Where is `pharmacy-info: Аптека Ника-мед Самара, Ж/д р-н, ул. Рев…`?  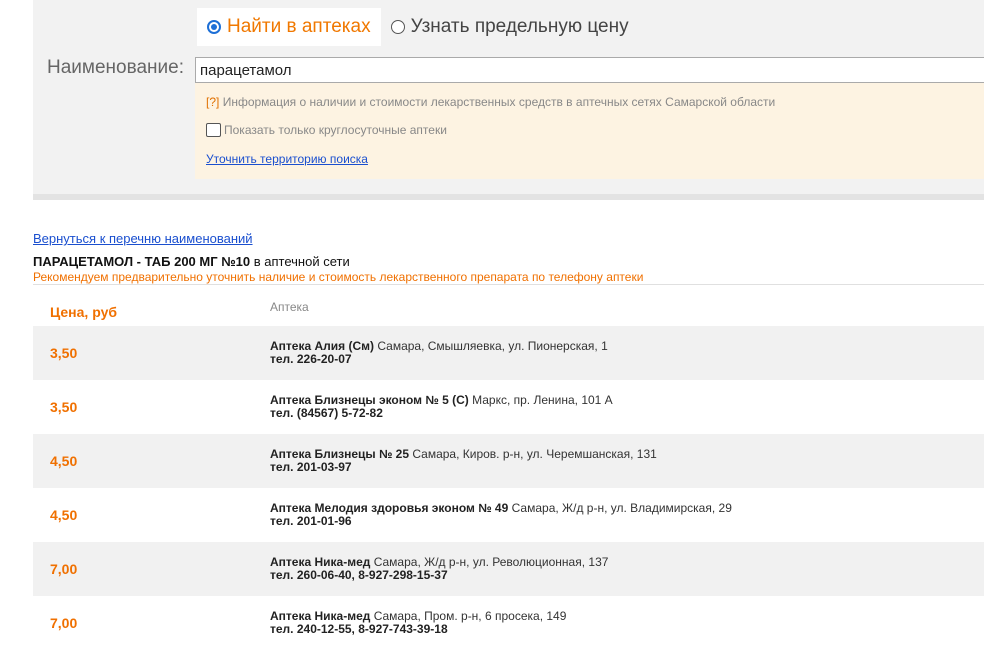
pharmacy-info: Аптека Ника-мед Самара, Ж/д р-н, ул. Рев… is located at coordinates (439, 569).